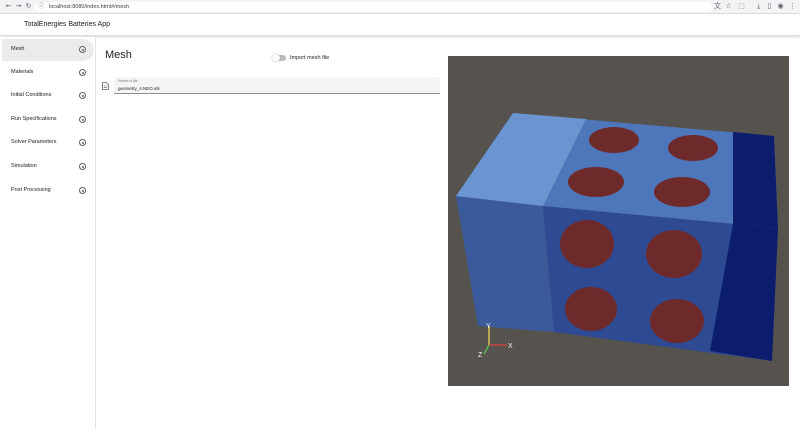 This screenshot has width=800, height=429. What do you see at coordinates (8, 6) in the screenshot?
I see `back-icon: ←` at bounding box center [8, 6].